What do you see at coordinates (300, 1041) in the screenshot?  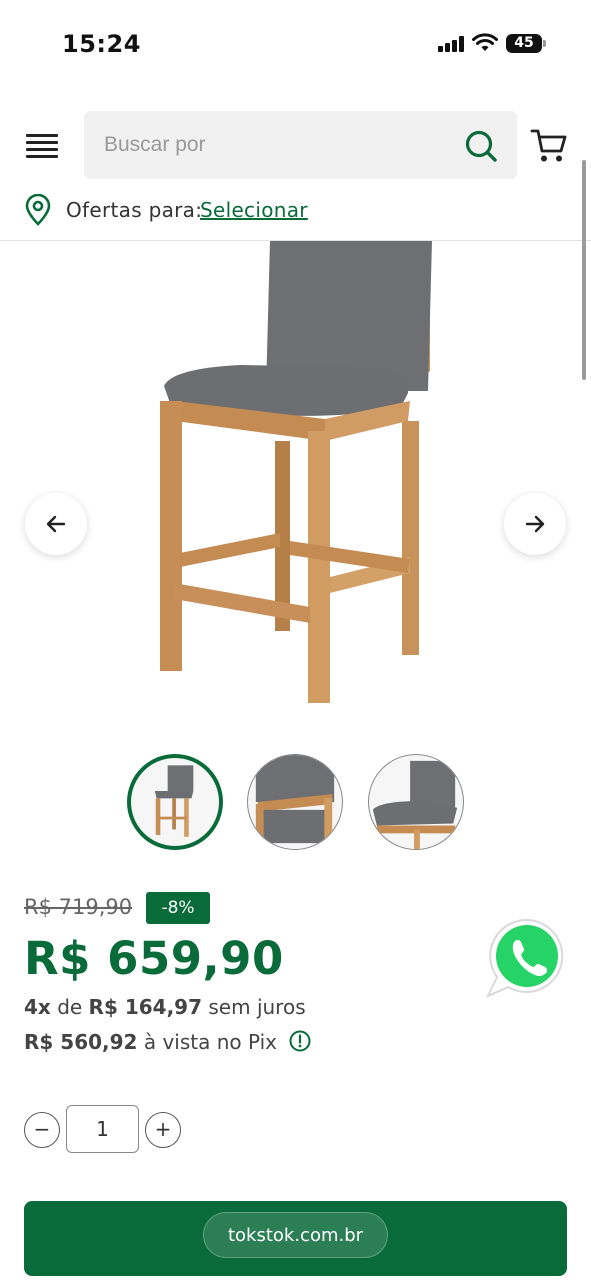 I see `info-icon` at bounding box center [300, 1041].